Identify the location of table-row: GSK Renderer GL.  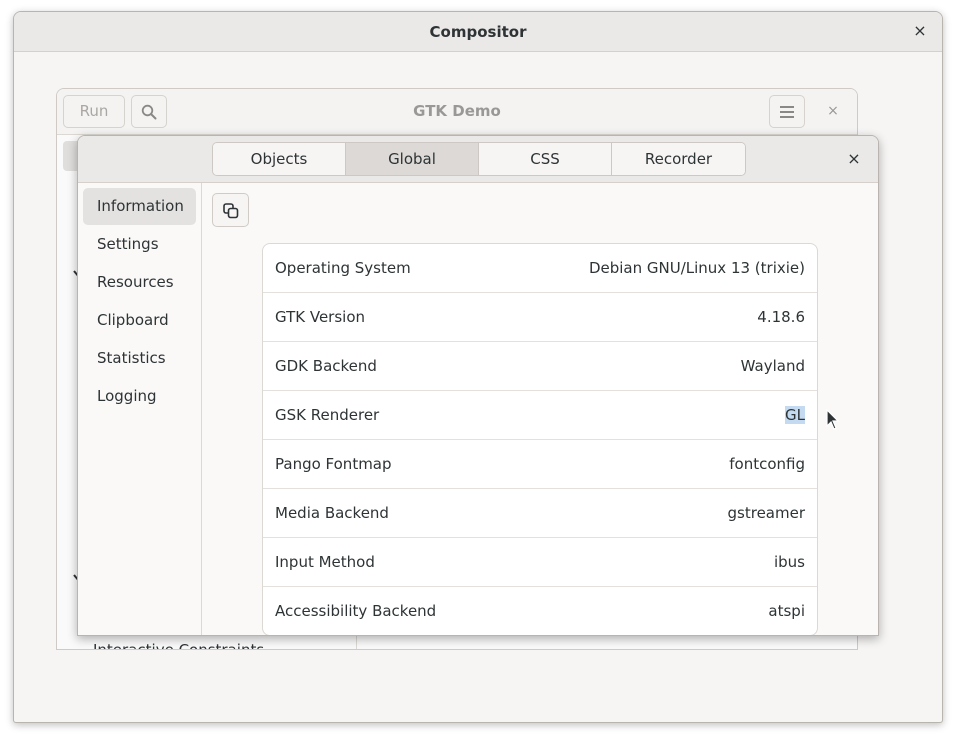
(540, 415).